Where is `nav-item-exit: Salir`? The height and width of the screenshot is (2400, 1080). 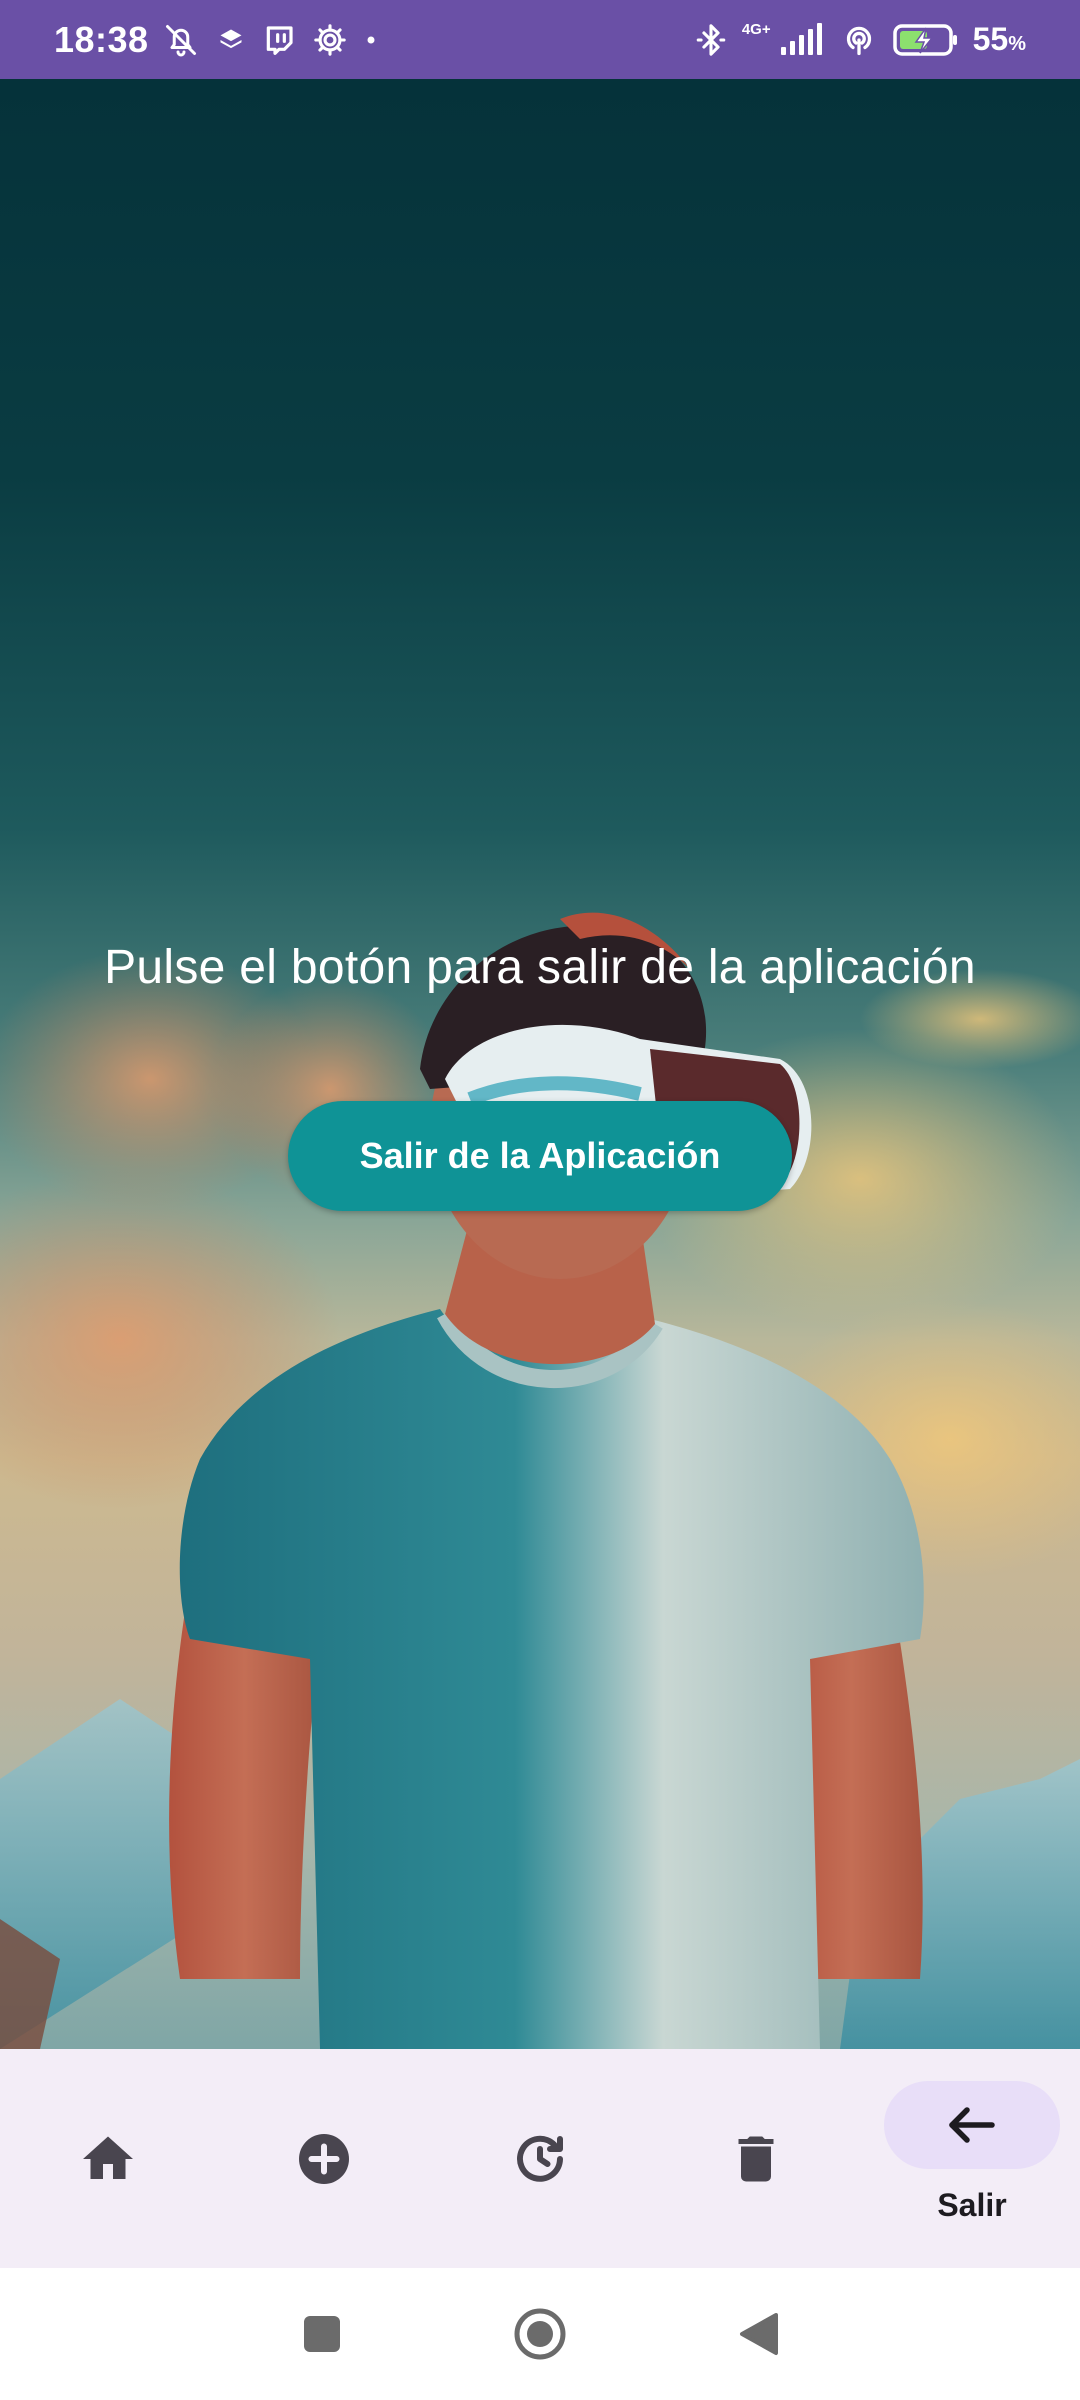
nav-item-exit: Salir is located at coordinates (972, 2158).